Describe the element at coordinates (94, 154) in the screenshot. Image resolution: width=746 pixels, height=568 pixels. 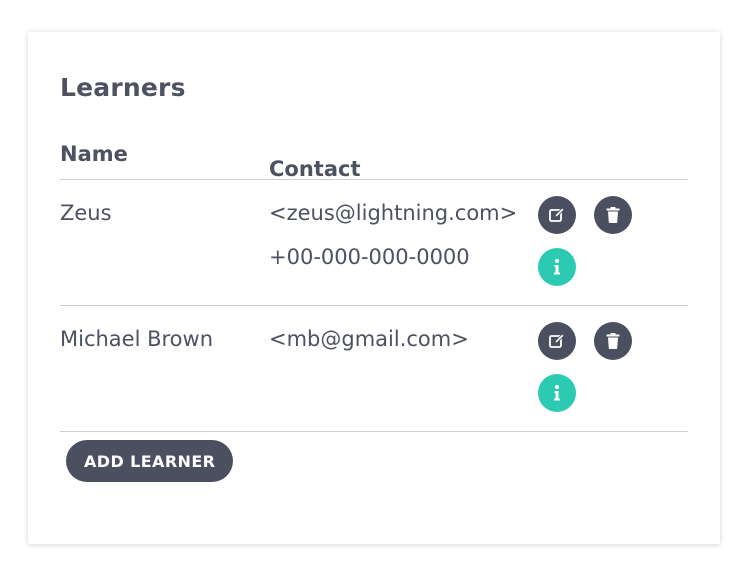
I see `column-header-name: Name` at that location.